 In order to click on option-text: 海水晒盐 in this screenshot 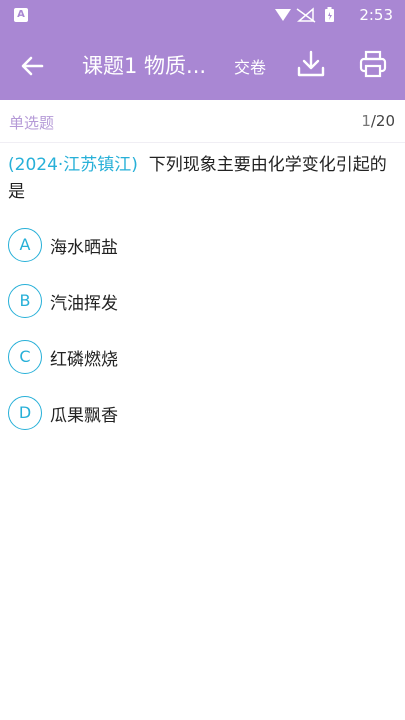, I will do `click(84, 248)`.